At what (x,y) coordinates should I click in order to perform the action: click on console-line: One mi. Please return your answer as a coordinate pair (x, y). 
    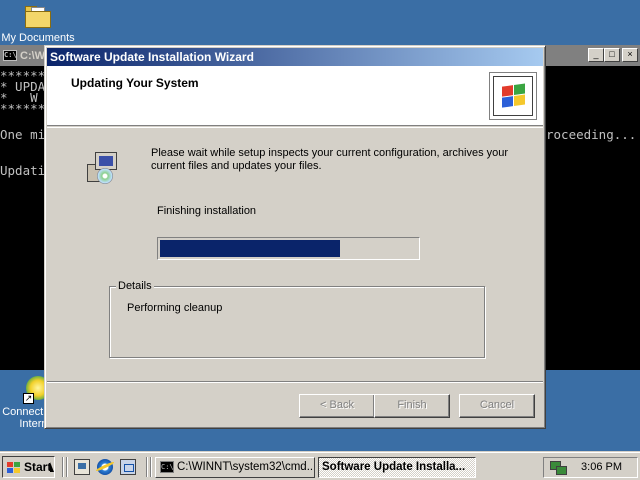
    Looking at the image, I should click on (23, 134).